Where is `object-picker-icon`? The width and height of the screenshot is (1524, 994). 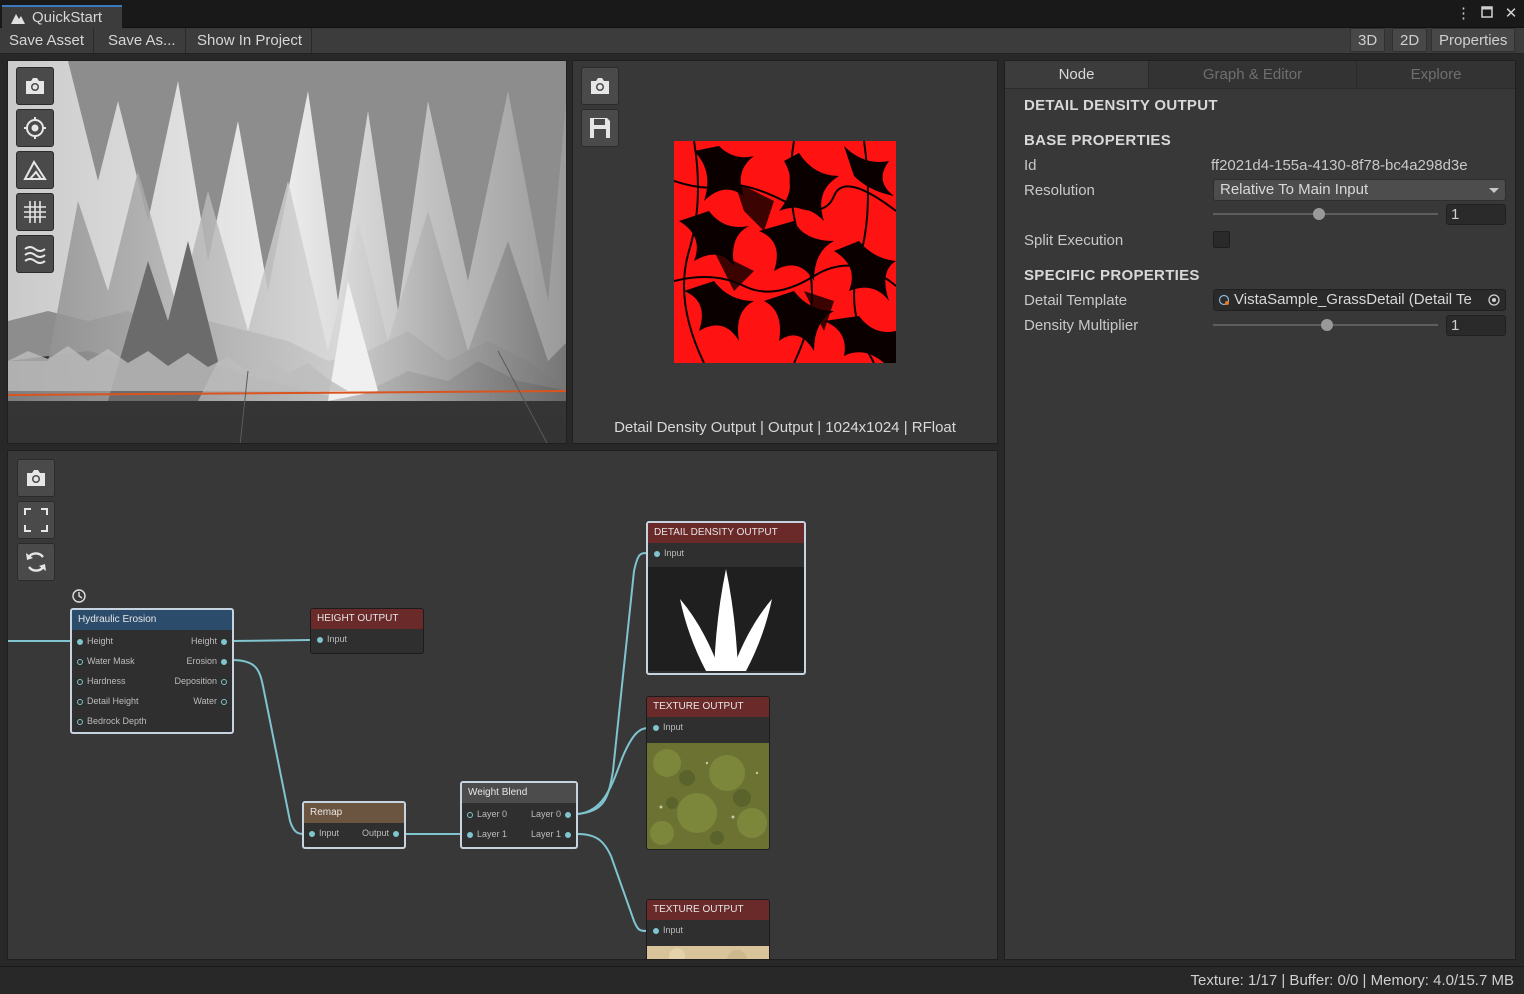 object-picker-icon is located at coordinates (1494, 300).